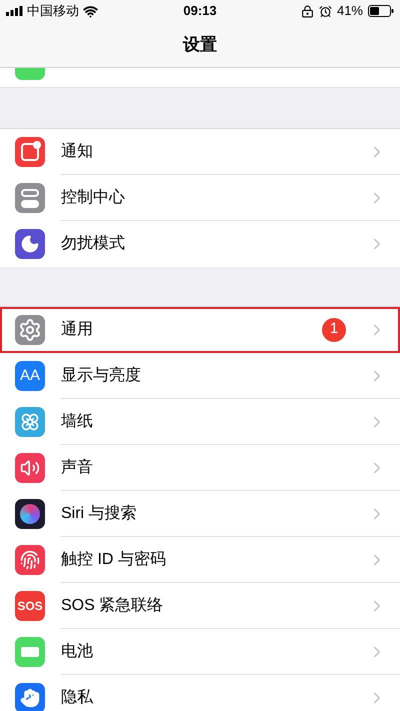 Image resolution: width=400 pixels, height=711 pixels. I want to click on hand-icon, so click(30, 697).